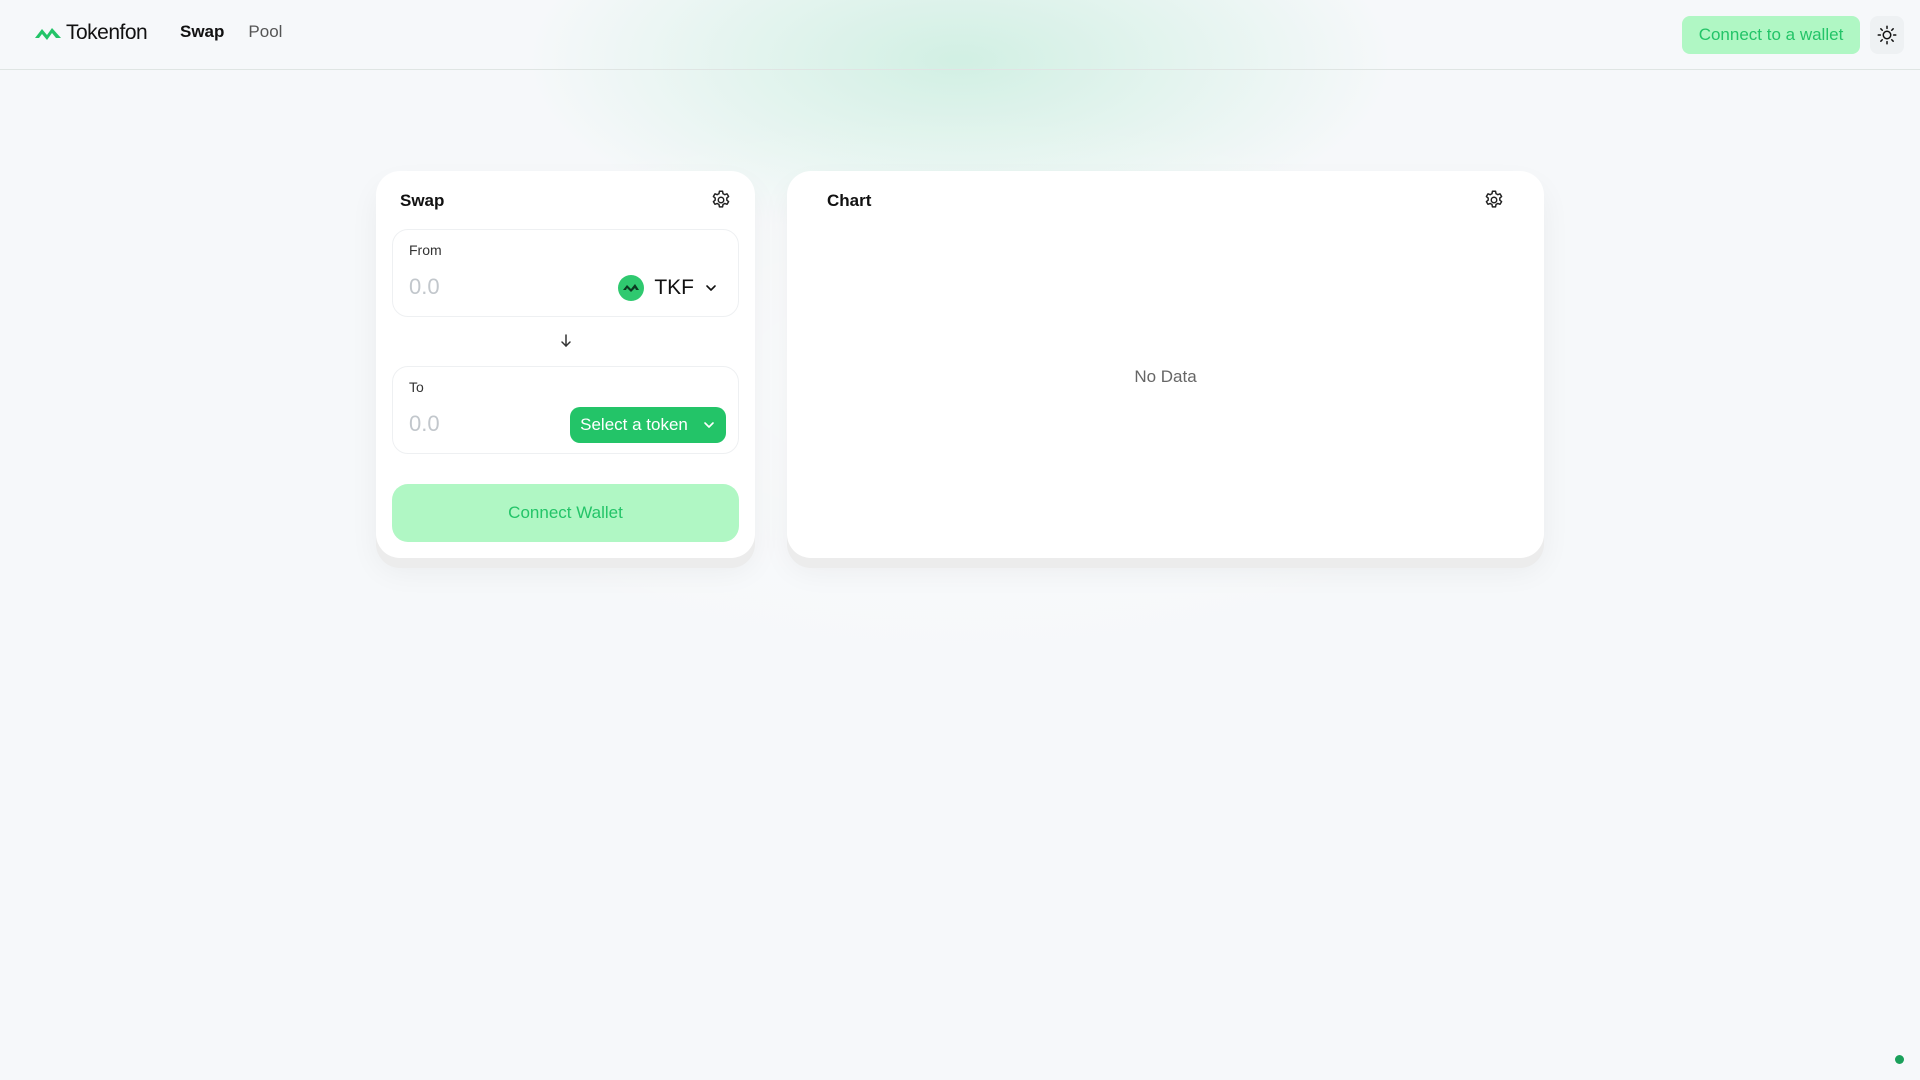 The image size is (1920, 1080). What do you see at coordinates (202, 32) in the screenshot?
I see `nav-item-swap: Swap` at bounding box center [202, 32].